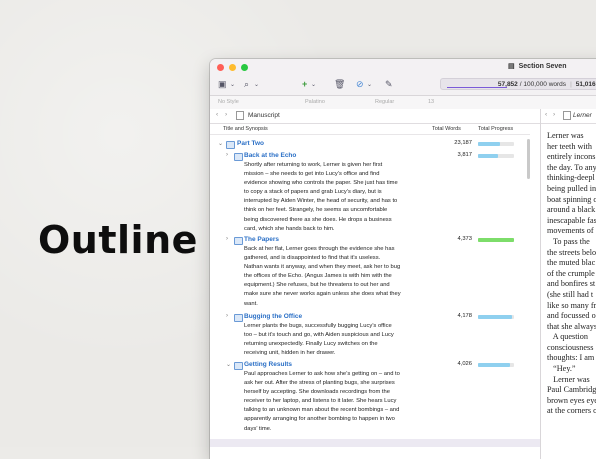 Image resolution: width=596 pixels, height=459 pixels. What do you see at coordinates (261, 239) in the screenshot?
I see `outline-row-title: The Papers` at bounding box center [261, 239].